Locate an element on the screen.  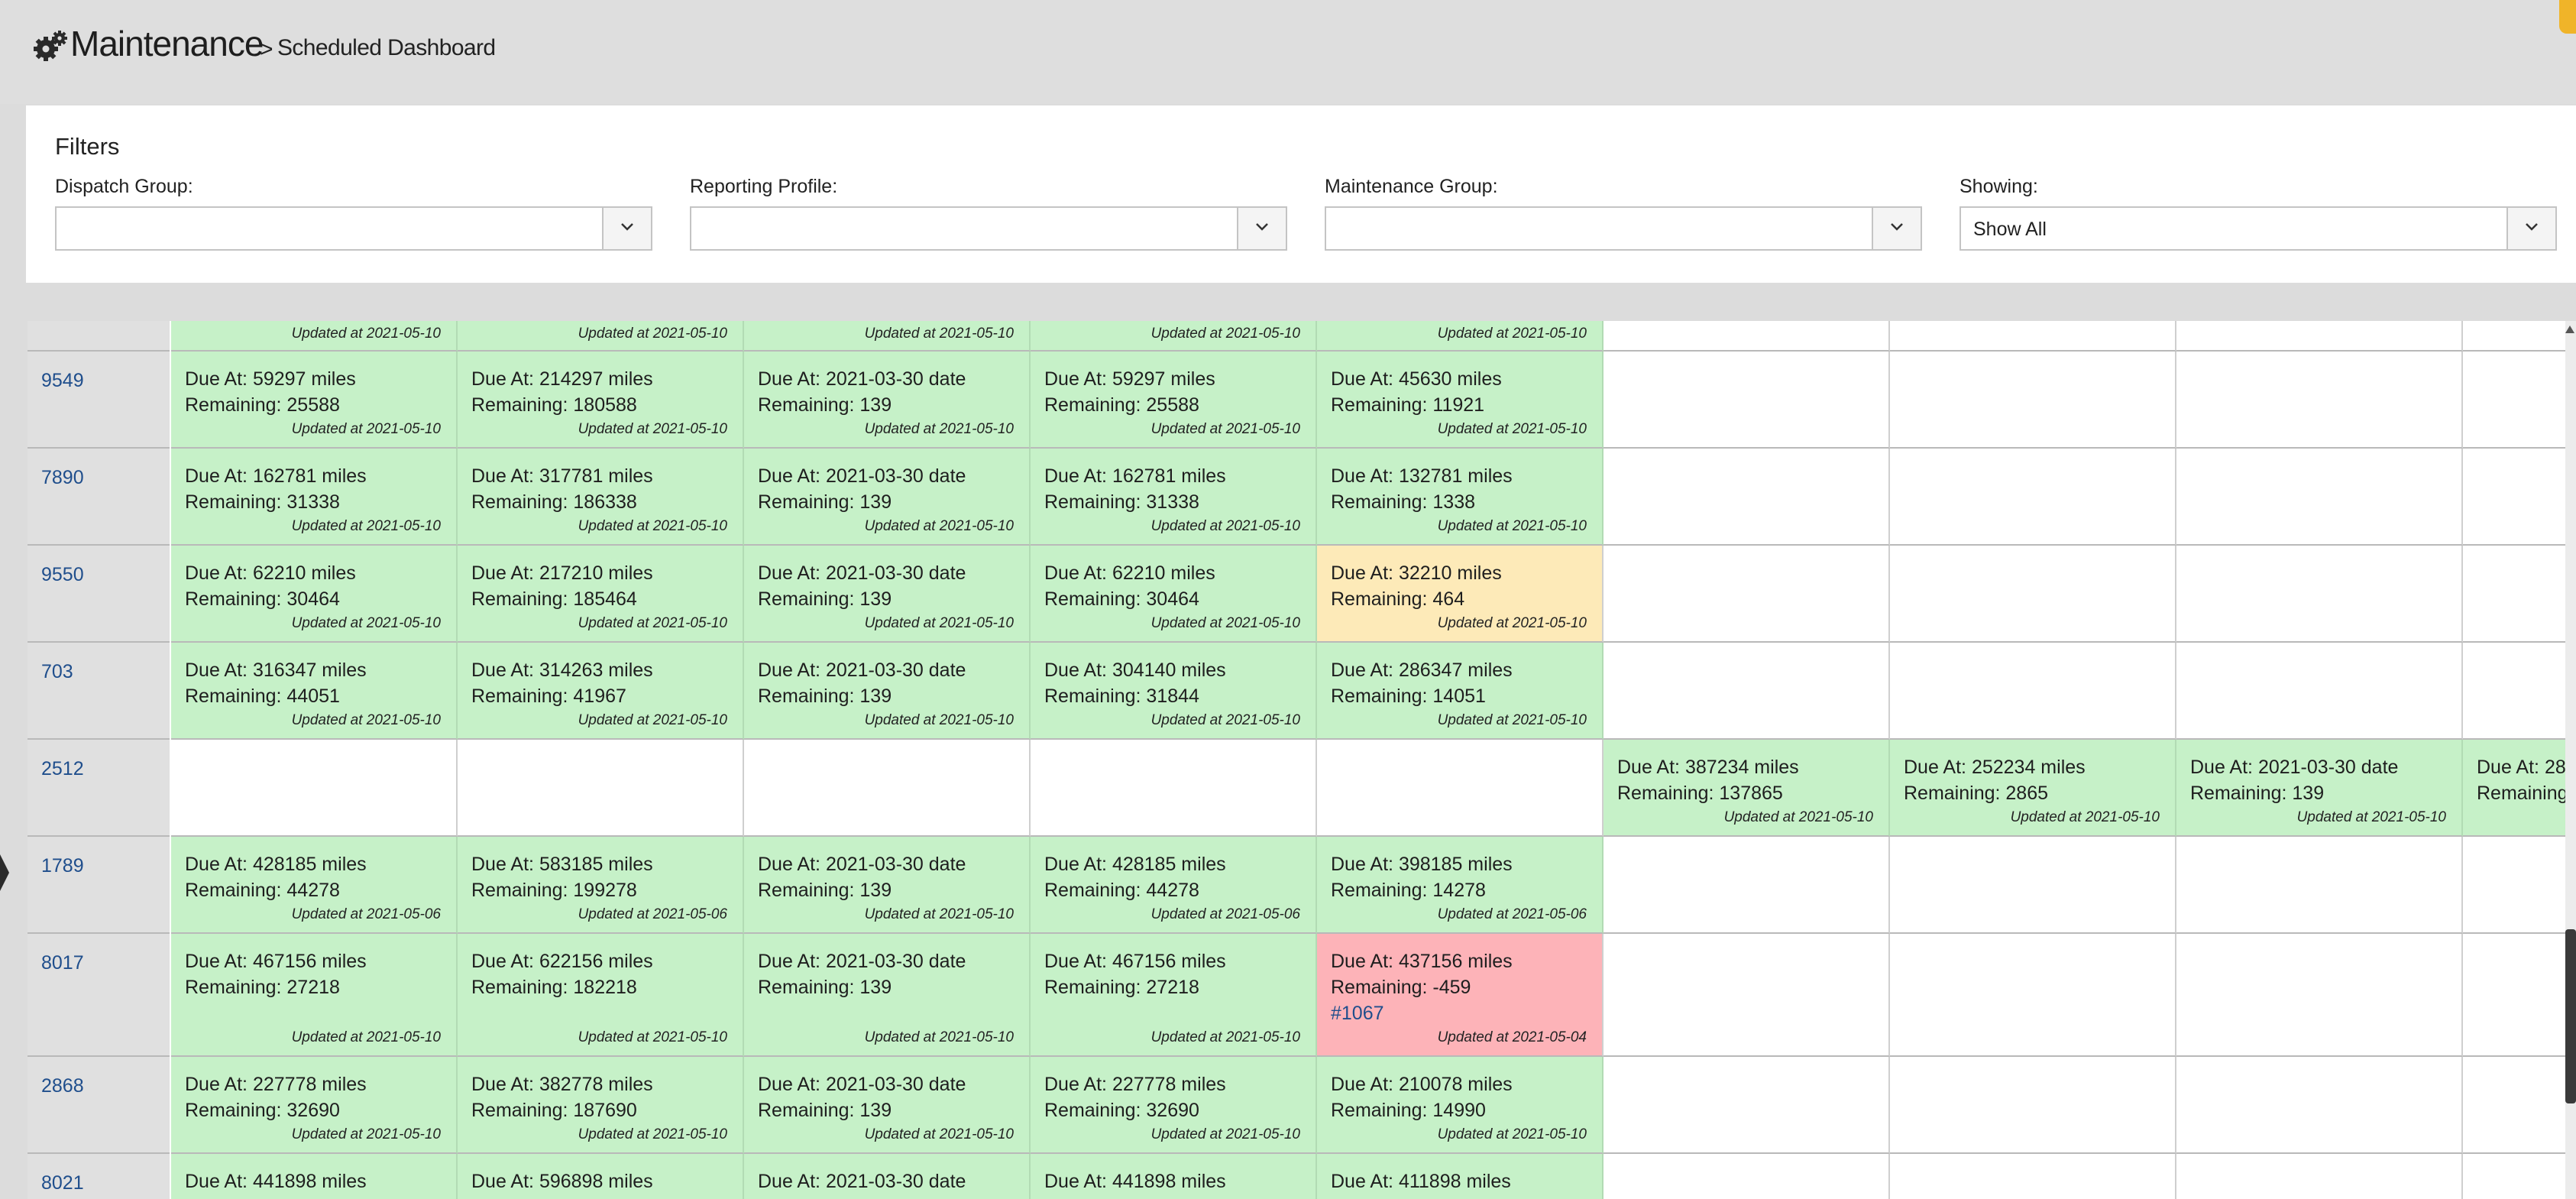
unit-link: 9549 is located at coordinates (62, 381).